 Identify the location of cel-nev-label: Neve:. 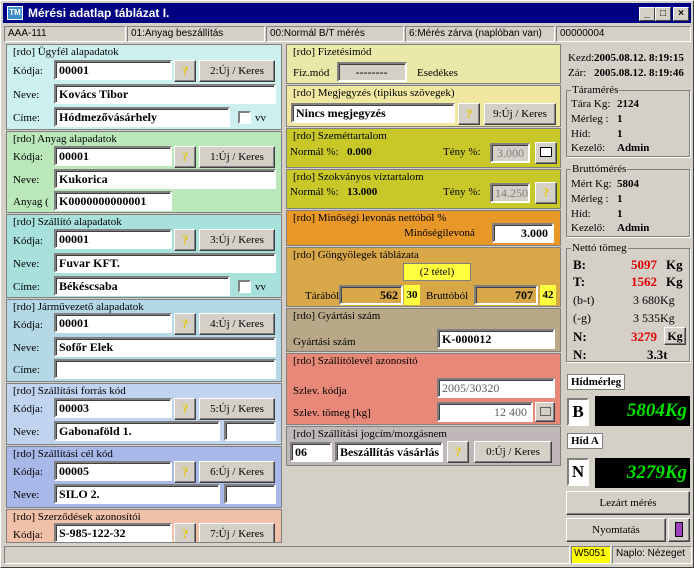
(26, 495).